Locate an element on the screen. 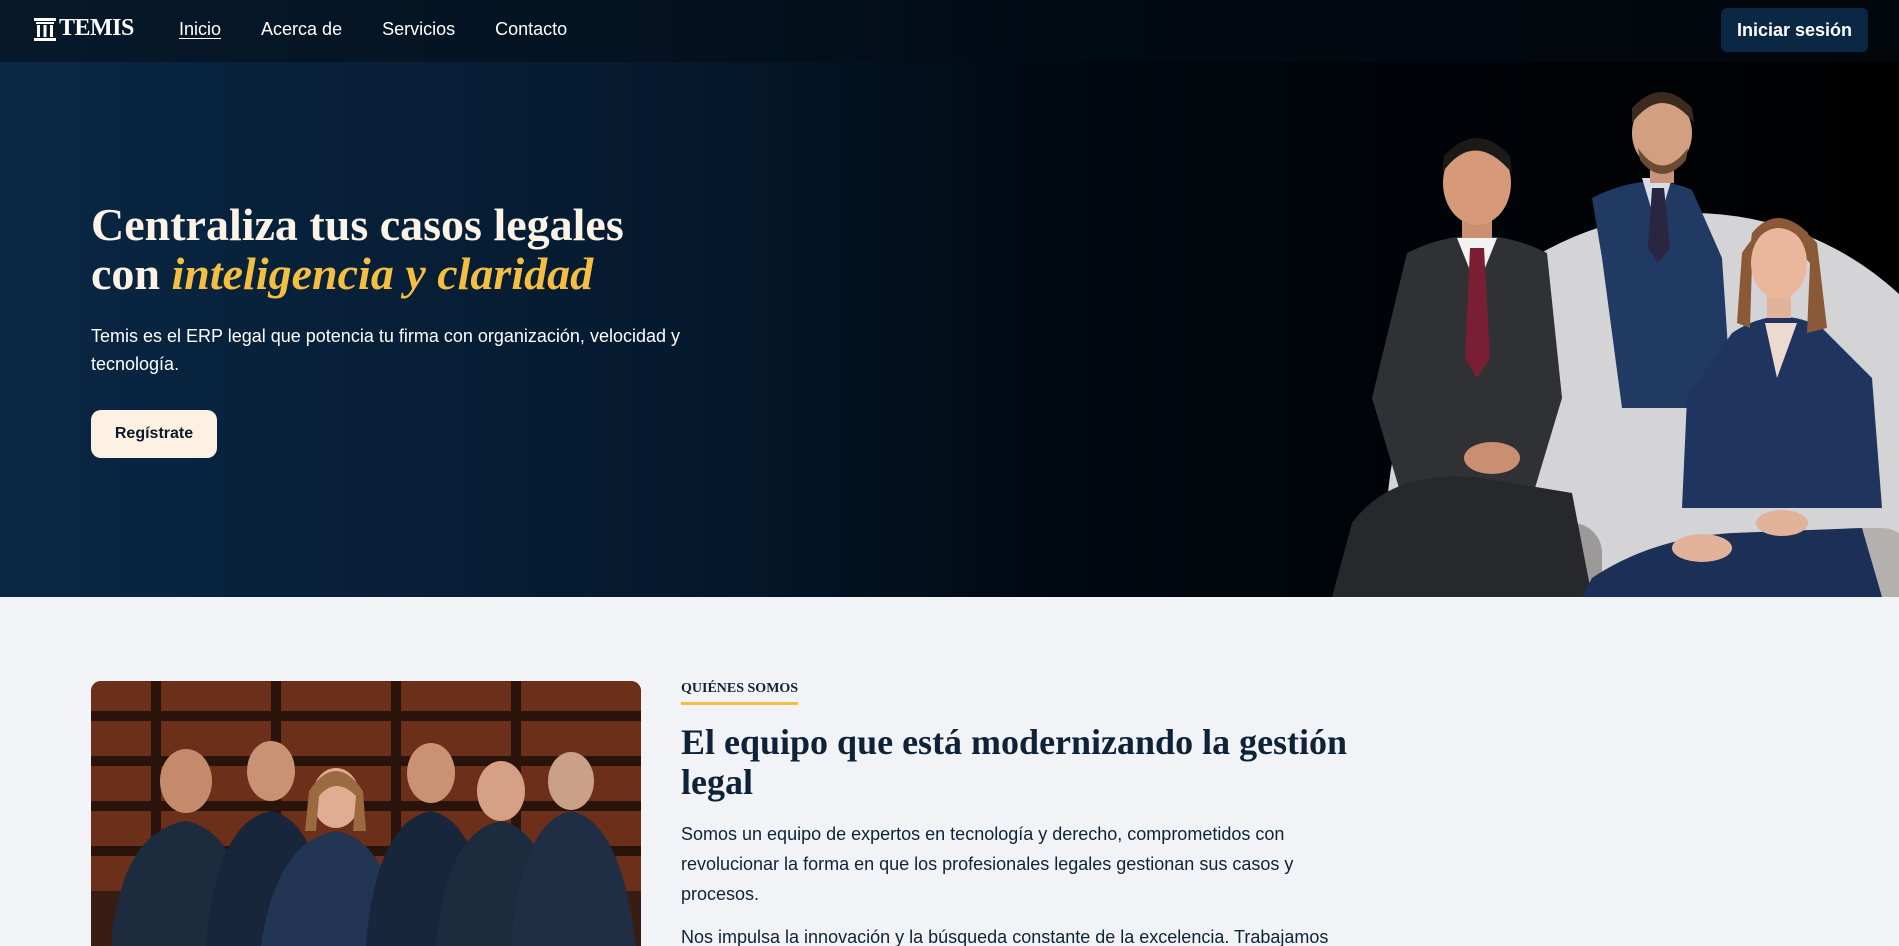 The image size is (1899, 946). hero-title-line1: Centraliza tus casos legales is located at coordinates (357, 224).